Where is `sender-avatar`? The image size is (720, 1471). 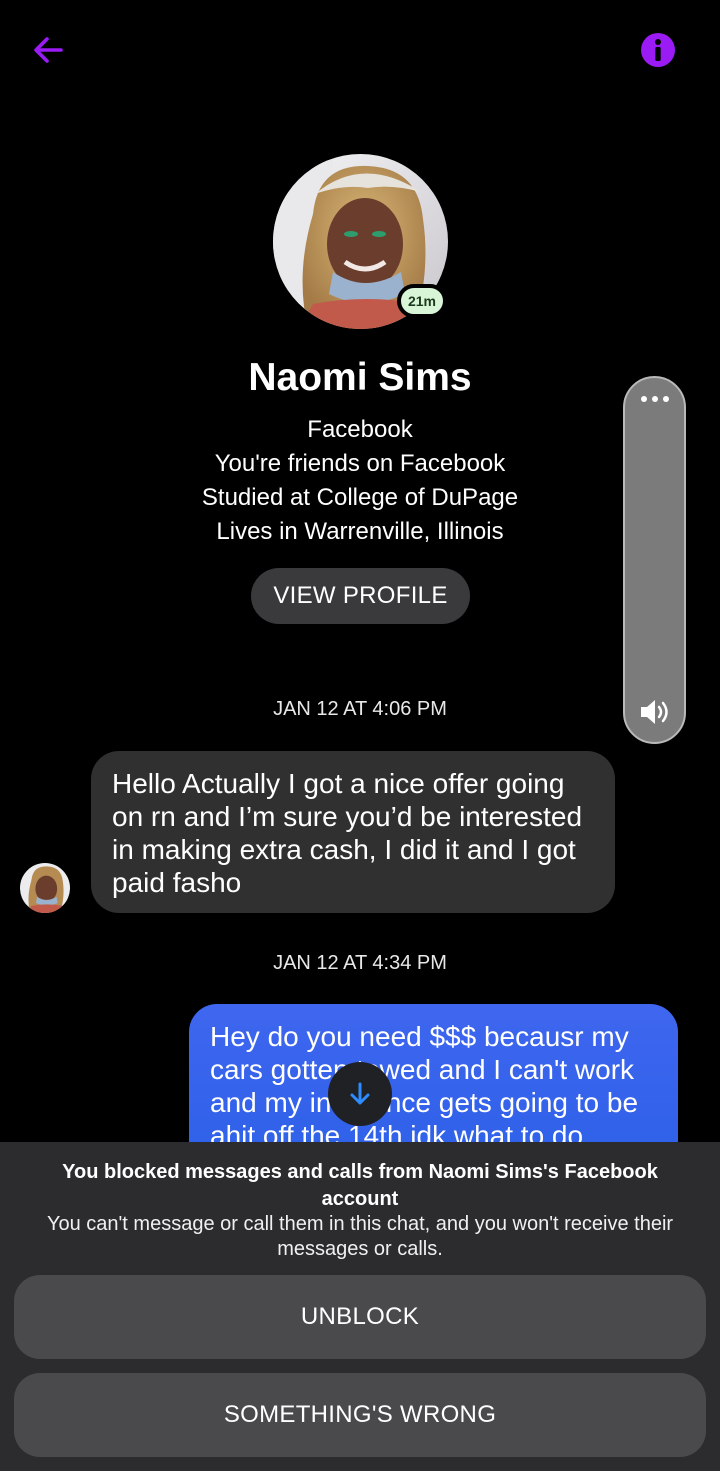
sender-avatar is located at coordinates (45, 888).